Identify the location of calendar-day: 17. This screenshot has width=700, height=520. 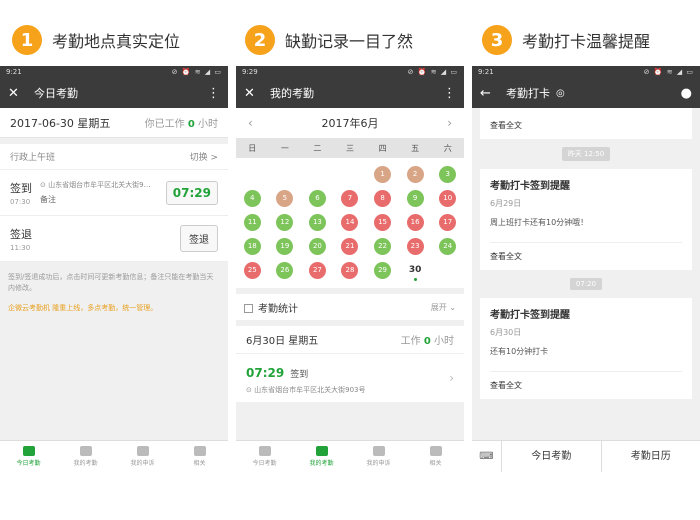
(447, 222).